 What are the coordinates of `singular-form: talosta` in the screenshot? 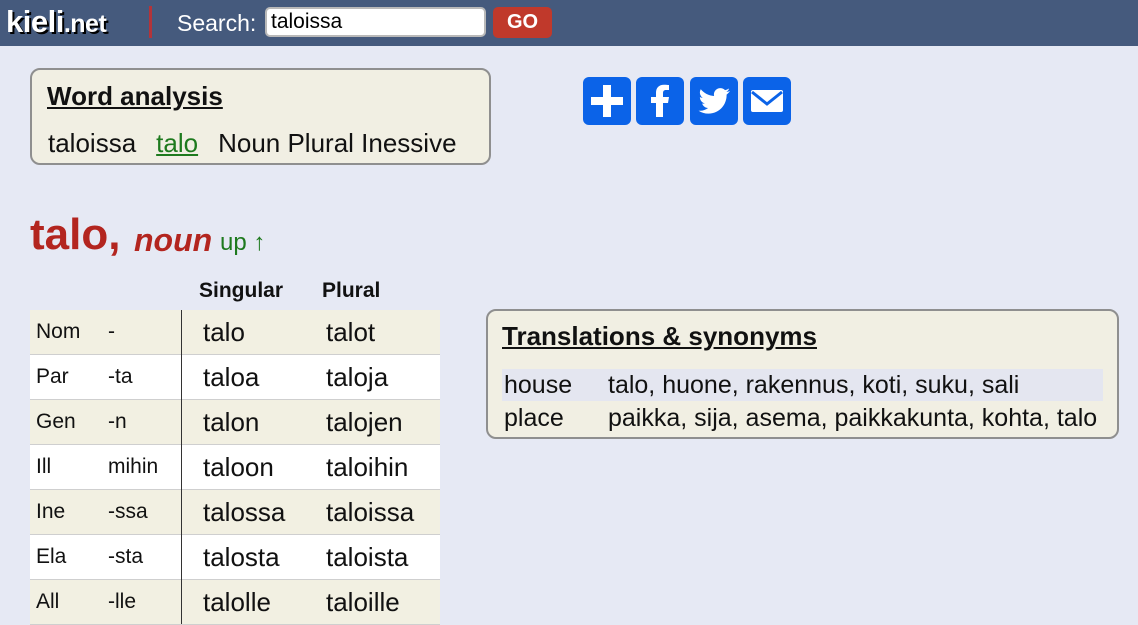 It's located at (241, 557).